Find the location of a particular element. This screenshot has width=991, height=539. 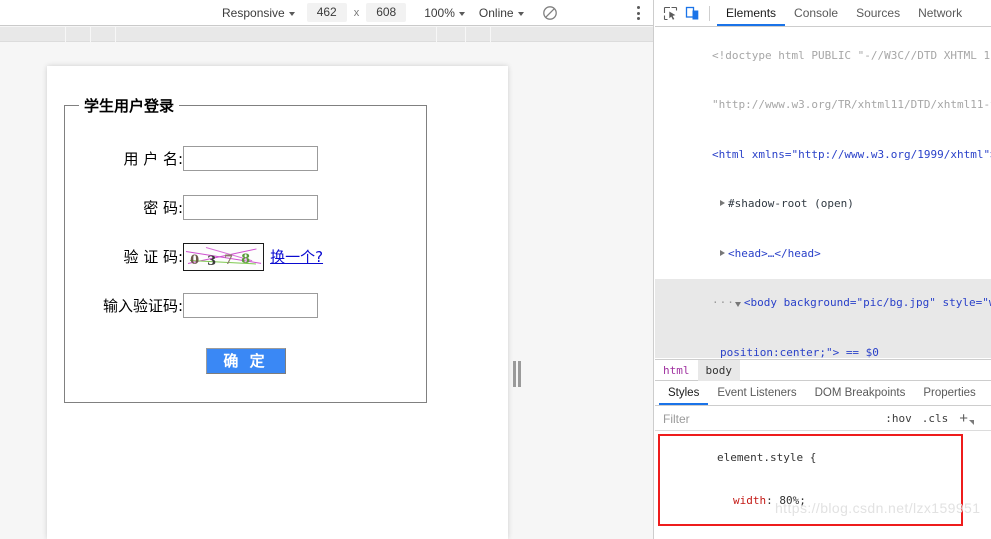

viewport-resize-handle is located at coordinates (516, 374).